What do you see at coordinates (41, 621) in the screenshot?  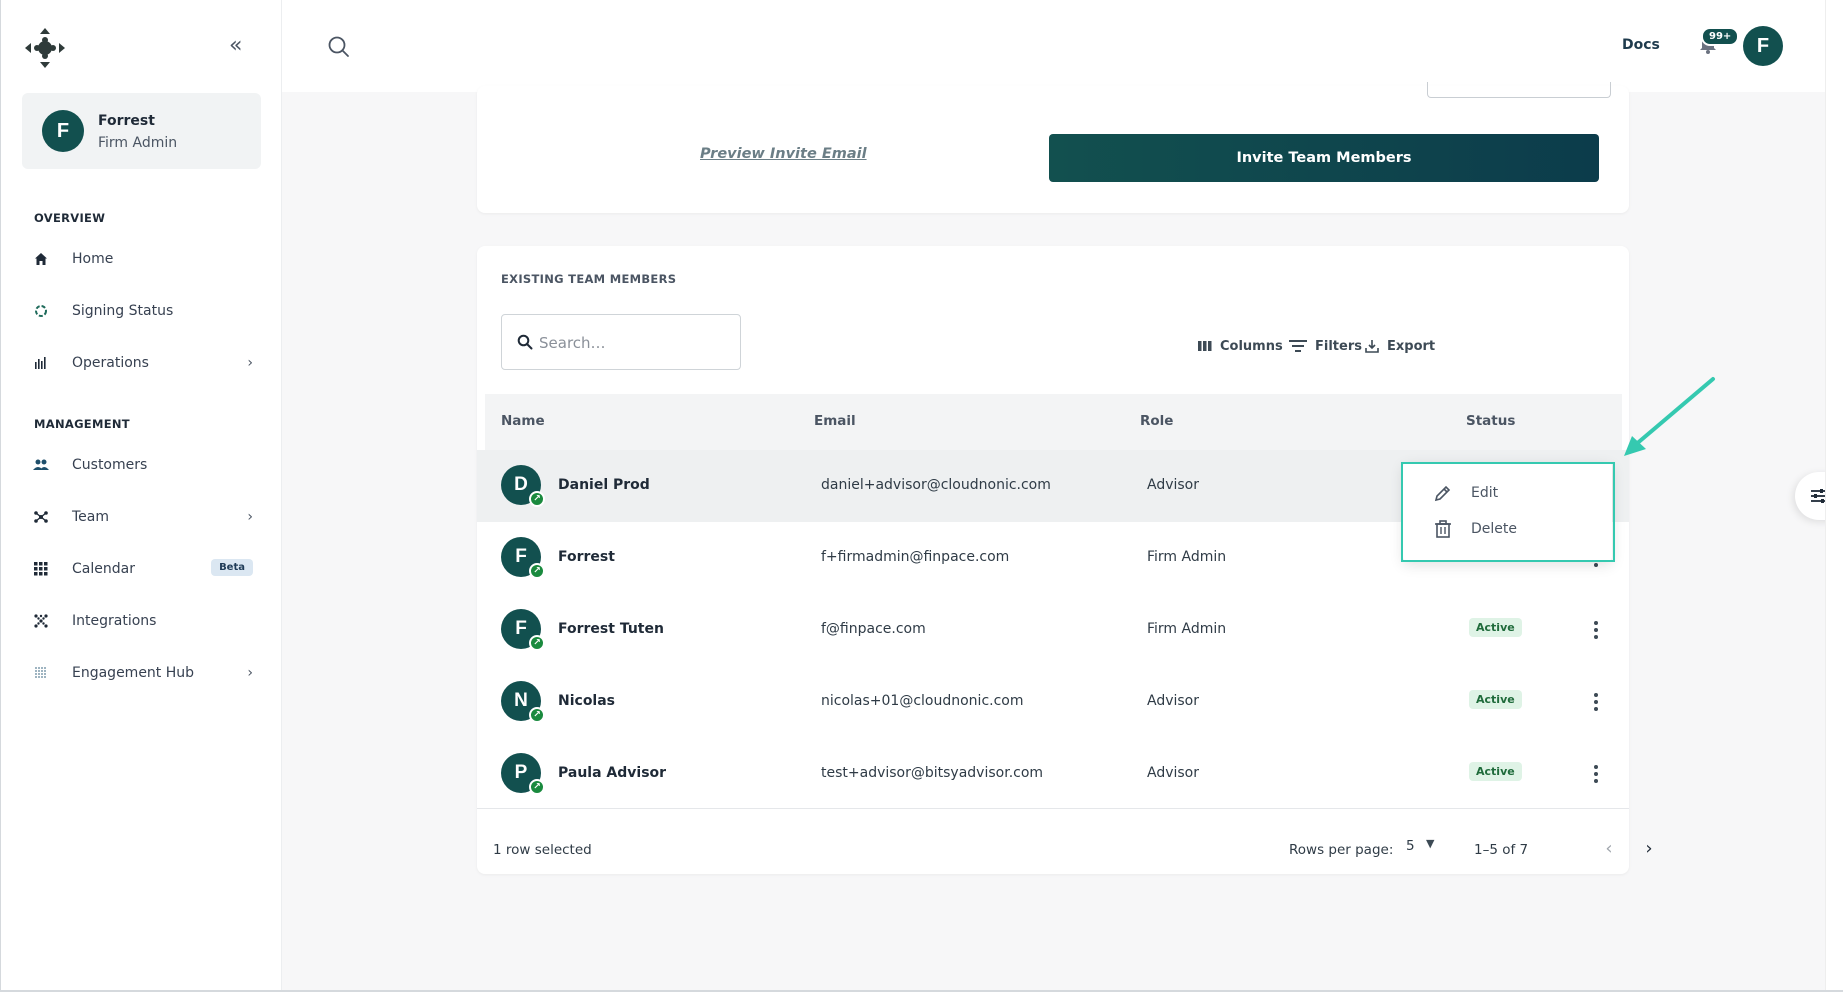 I see `integrations-icon` at bounding box center [41, 621].